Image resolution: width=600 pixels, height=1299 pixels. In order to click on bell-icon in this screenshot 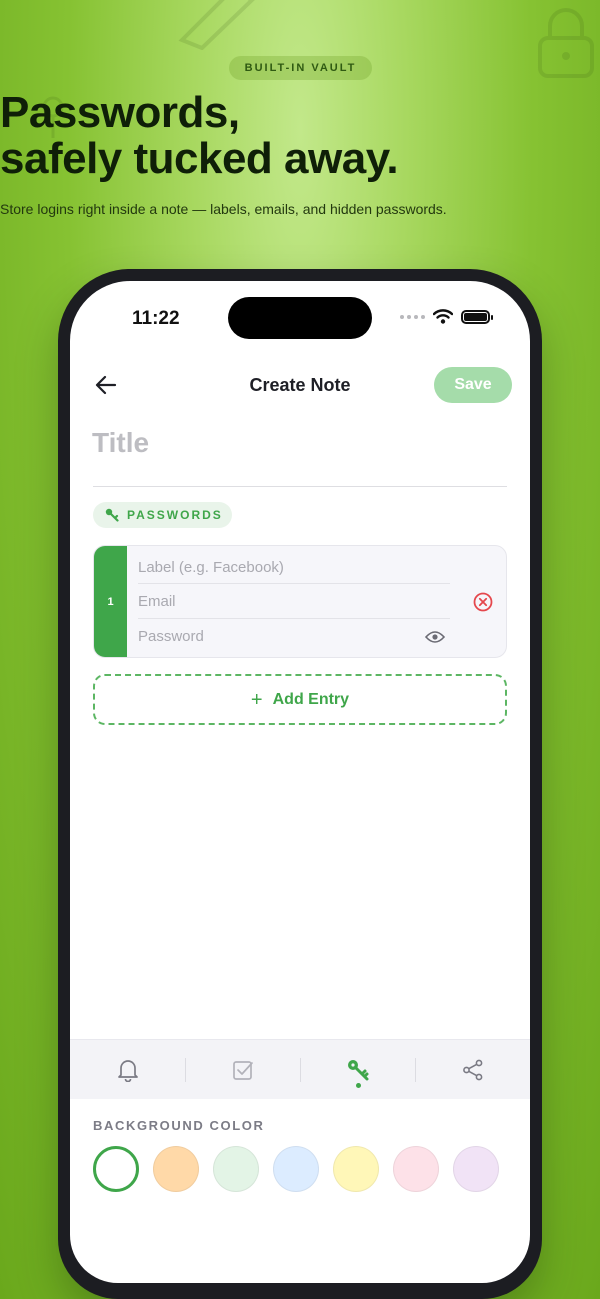, I will do `click(127, 1070)`.